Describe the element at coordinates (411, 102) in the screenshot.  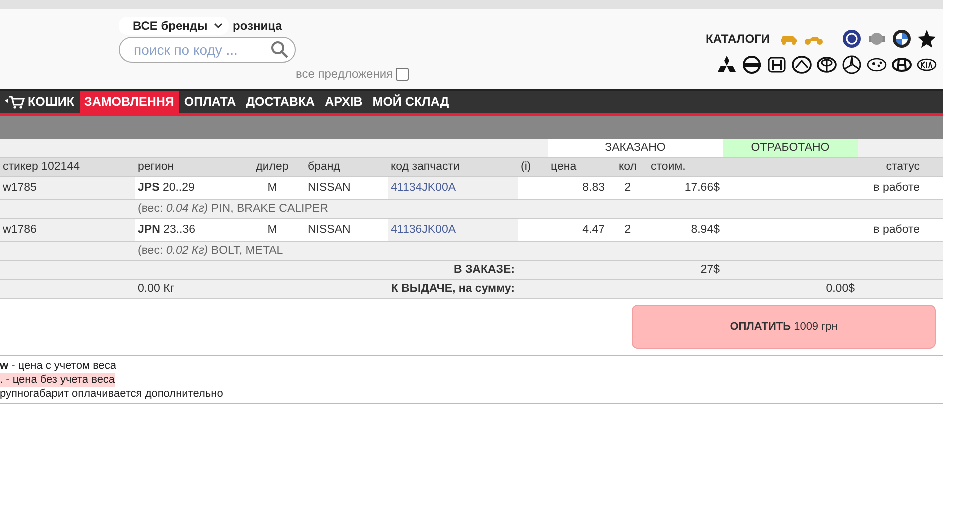
I see `nav-tab: МОЙ СКЛАД` at that location.